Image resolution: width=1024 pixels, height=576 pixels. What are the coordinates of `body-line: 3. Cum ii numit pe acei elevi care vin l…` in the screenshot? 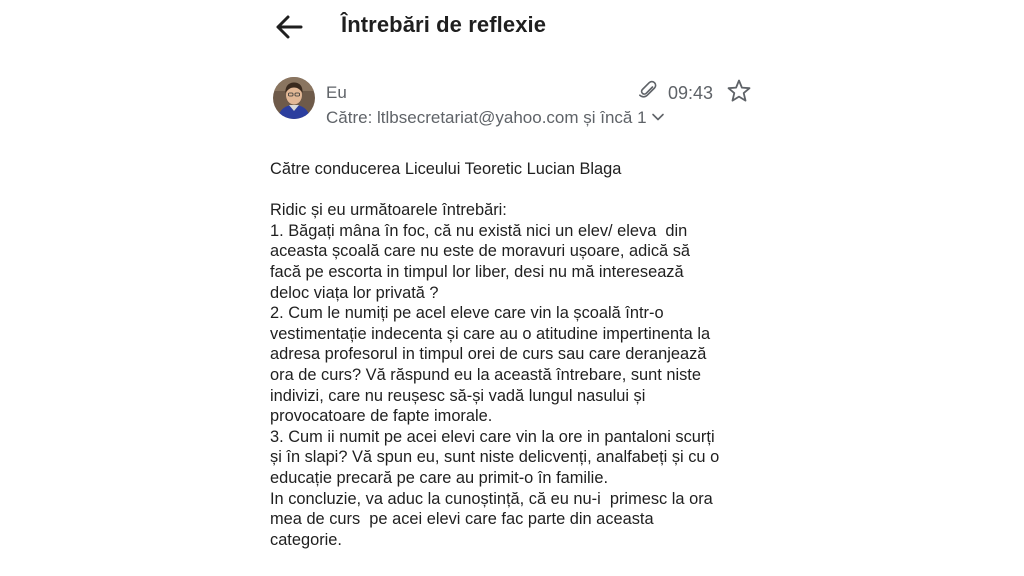 It's located at (492, 436).